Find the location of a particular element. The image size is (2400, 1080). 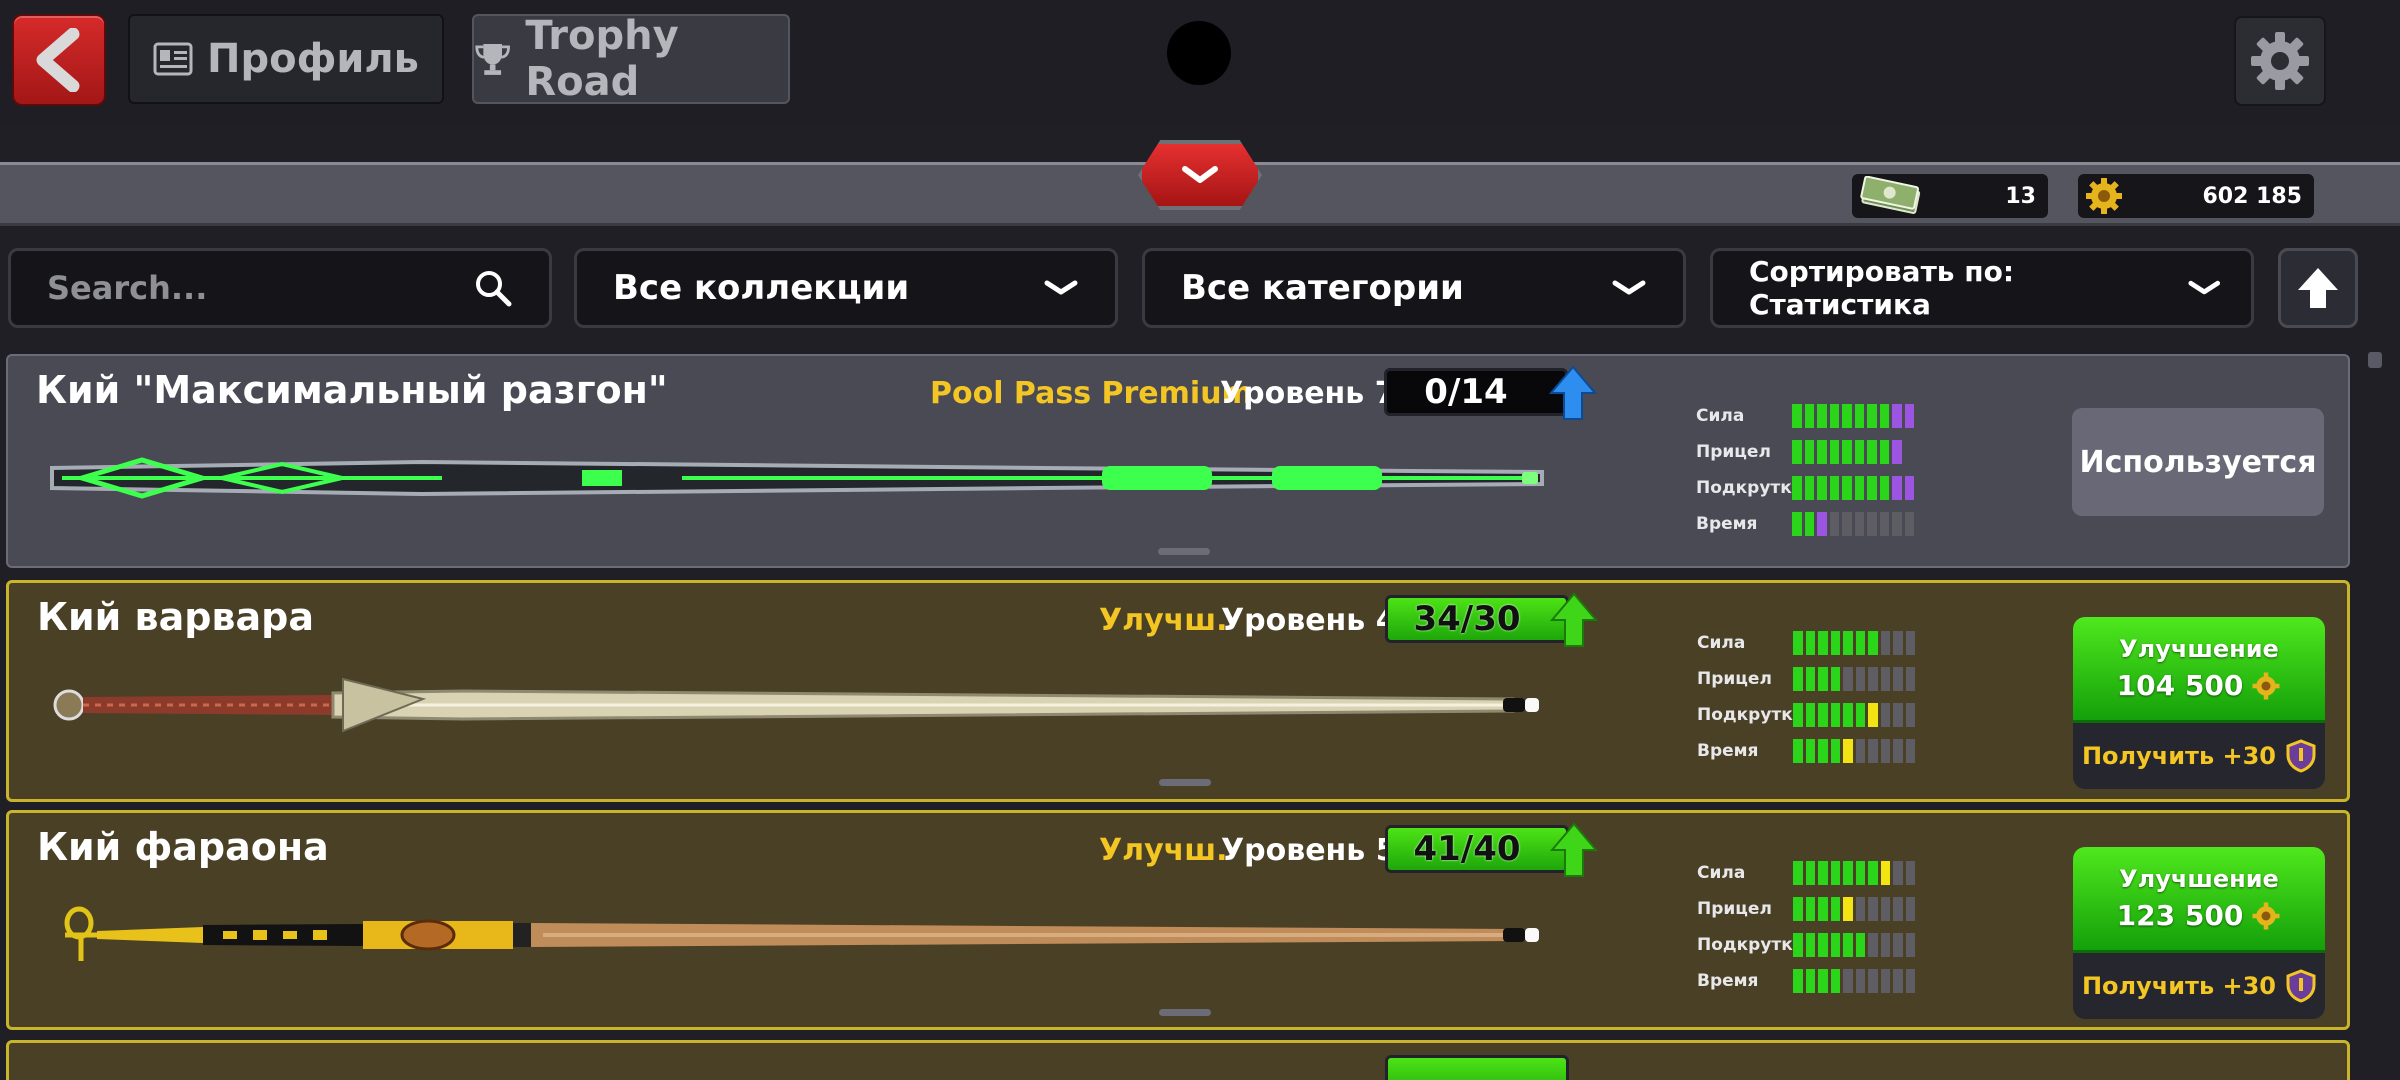

back-arrow-icon is located at coordinates (58, 60).